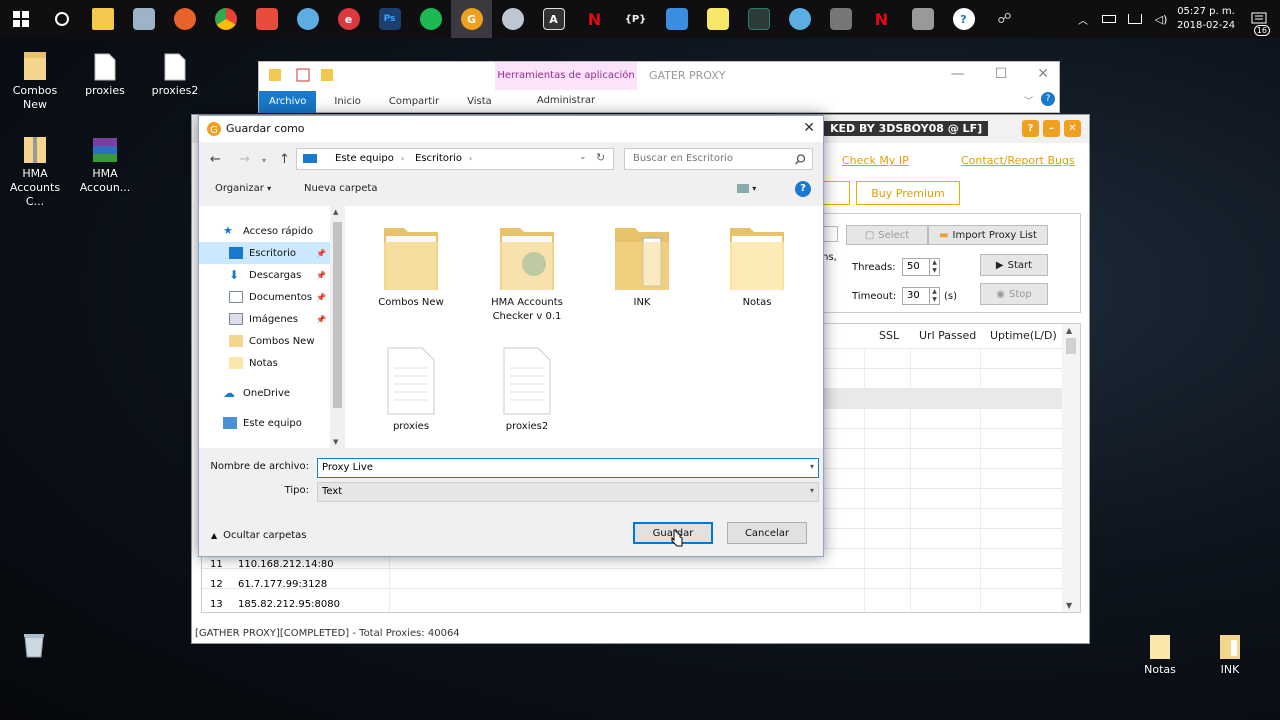  I want to click on taskbar-netflix-2: N, so click(881, 19).